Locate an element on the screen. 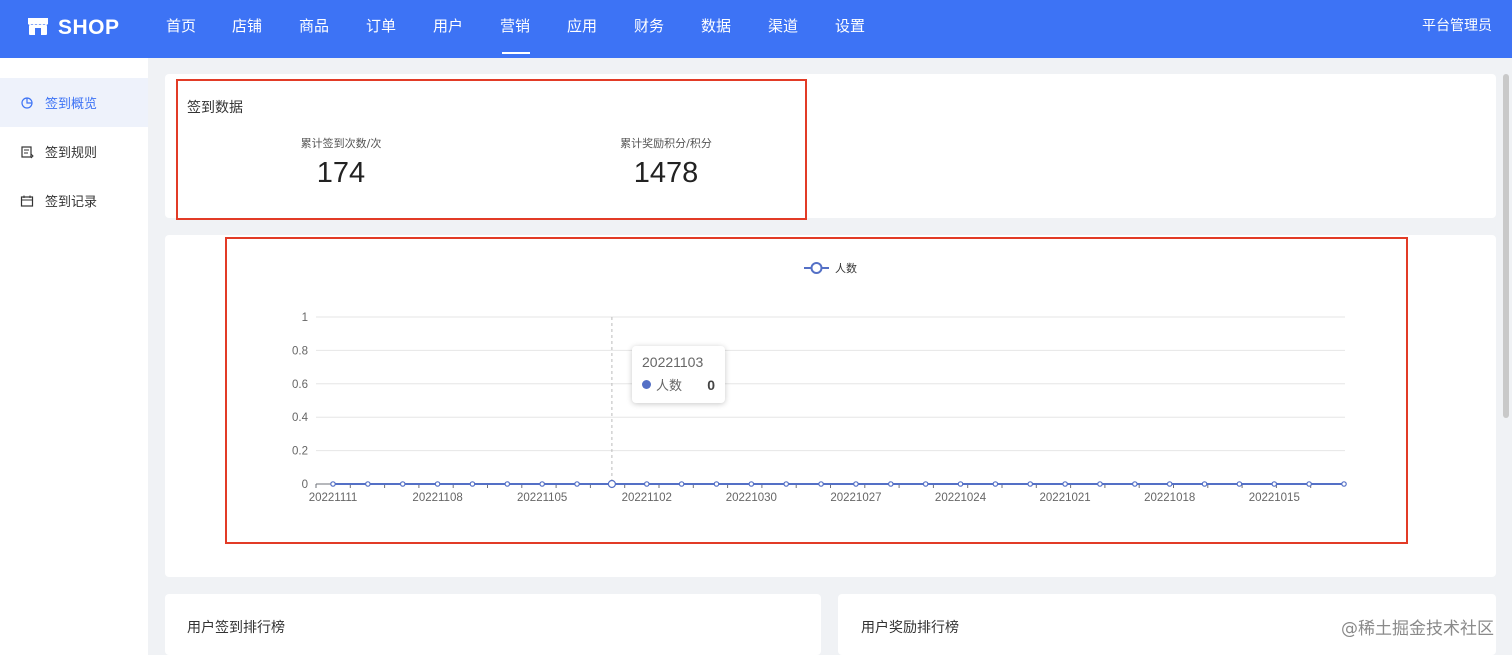 The height and width of the screenshot is (655, 1512). sign-ranking-title: 用户签到排行榜 is located at coordinates (236, 628).